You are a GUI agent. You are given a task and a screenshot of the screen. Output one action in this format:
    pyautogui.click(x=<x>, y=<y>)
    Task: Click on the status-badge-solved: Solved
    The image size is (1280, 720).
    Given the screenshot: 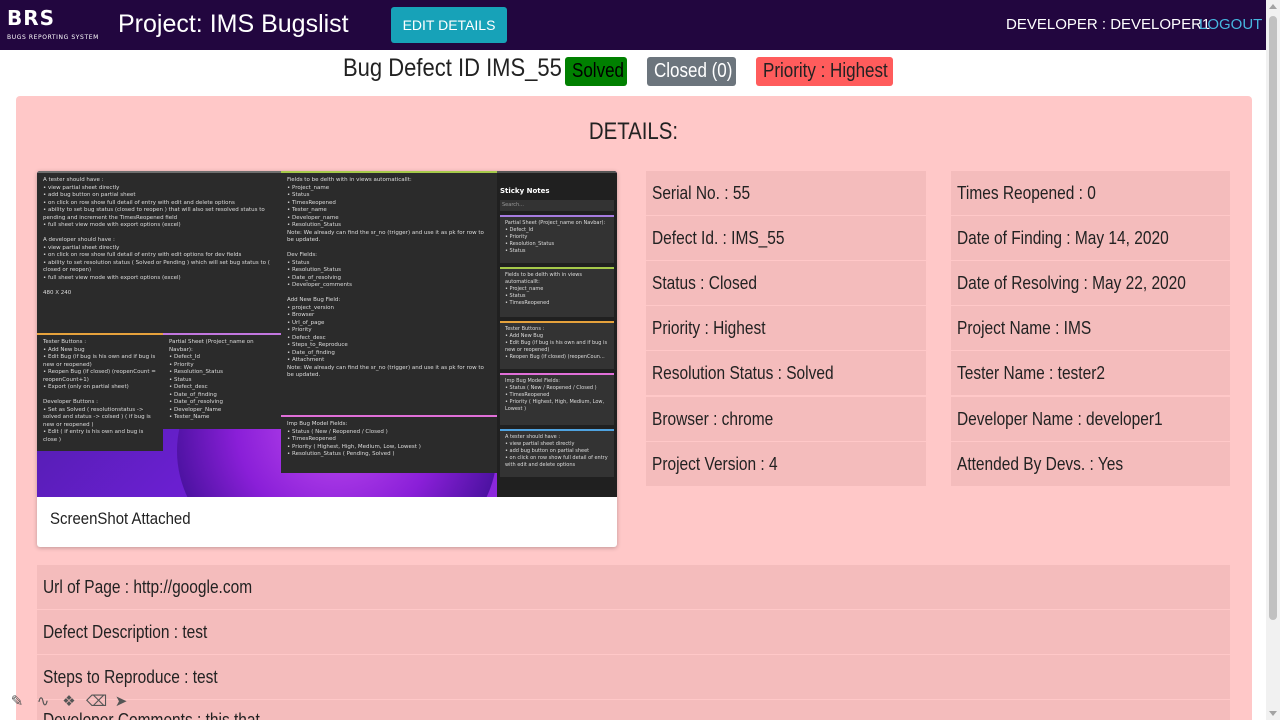 What is the action you would take?
    pyautogui.click(x=596, y=71)
    